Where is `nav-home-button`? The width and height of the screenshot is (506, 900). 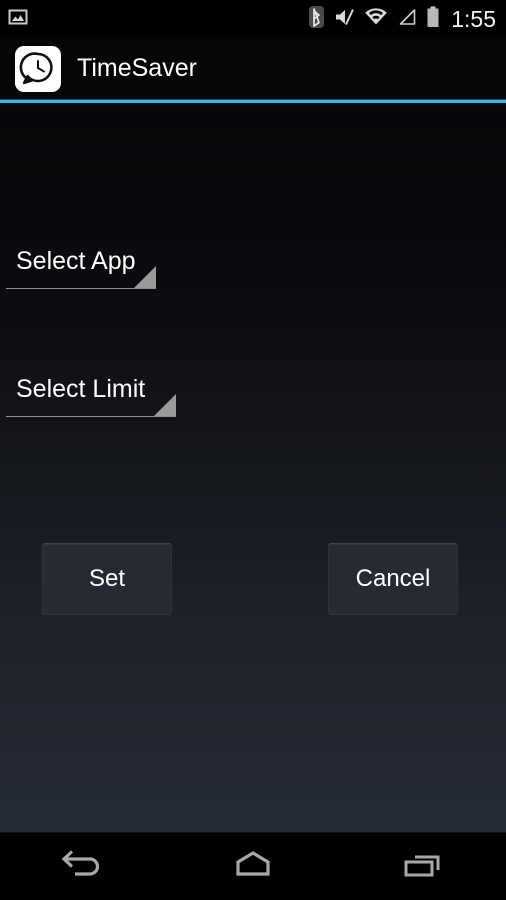 nav-home-button is located at coordinates (253, 866).